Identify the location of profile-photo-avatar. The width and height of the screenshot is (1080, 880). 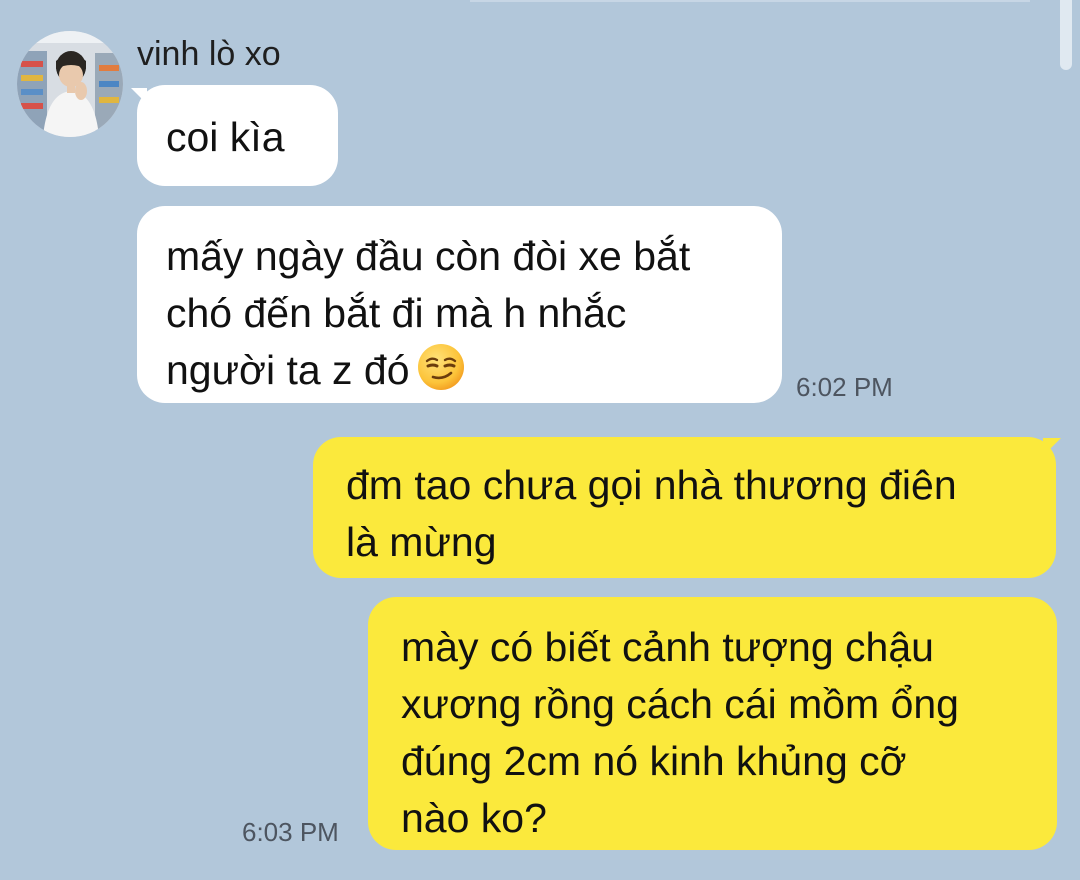
(70, 84).